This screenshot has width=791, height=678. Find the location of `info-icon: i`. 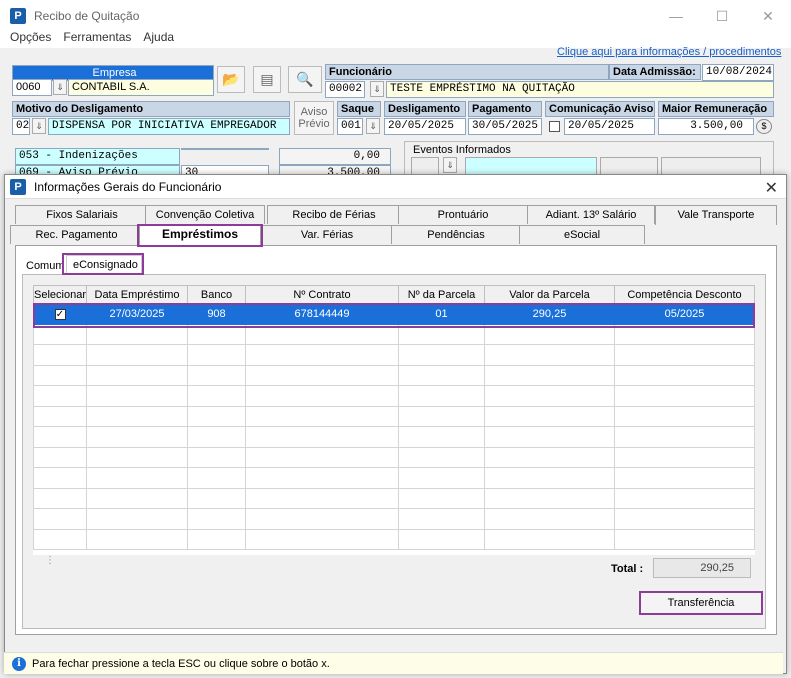

info-icon: i is located at coordinates (19, 663).